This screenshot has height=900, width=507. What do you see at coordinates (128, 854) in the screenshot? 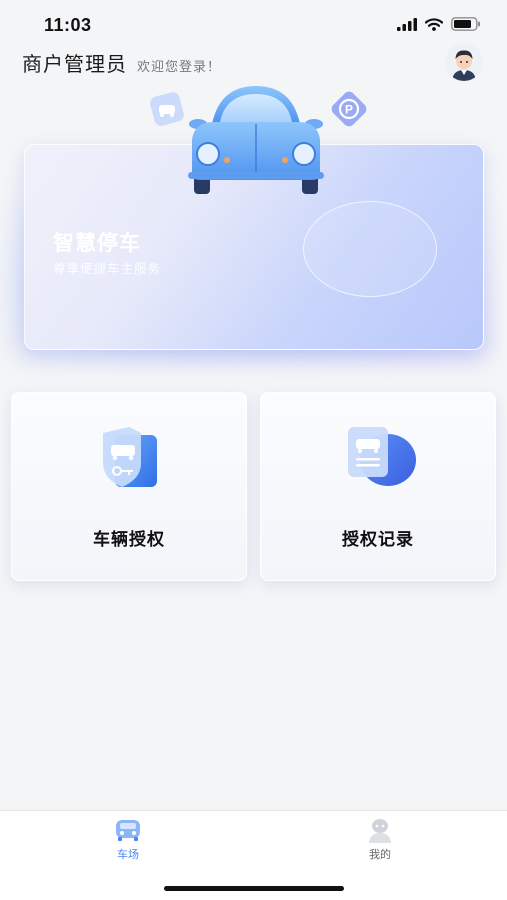
I see `tab-car-park-label: 车场` at bounding box center [128, 854].